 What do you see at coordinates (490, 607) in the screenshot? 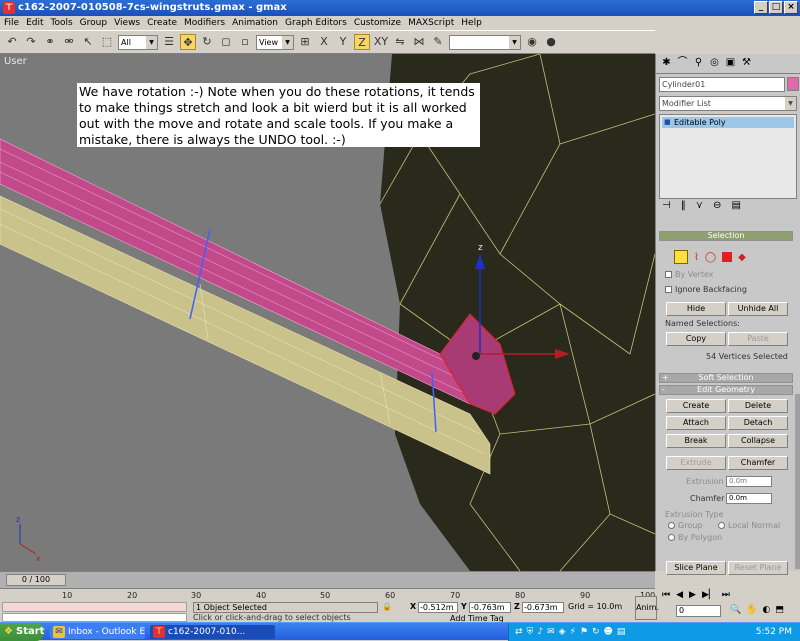
I see `y-coord-field: -0.763m` at bounding box center [490, 607].